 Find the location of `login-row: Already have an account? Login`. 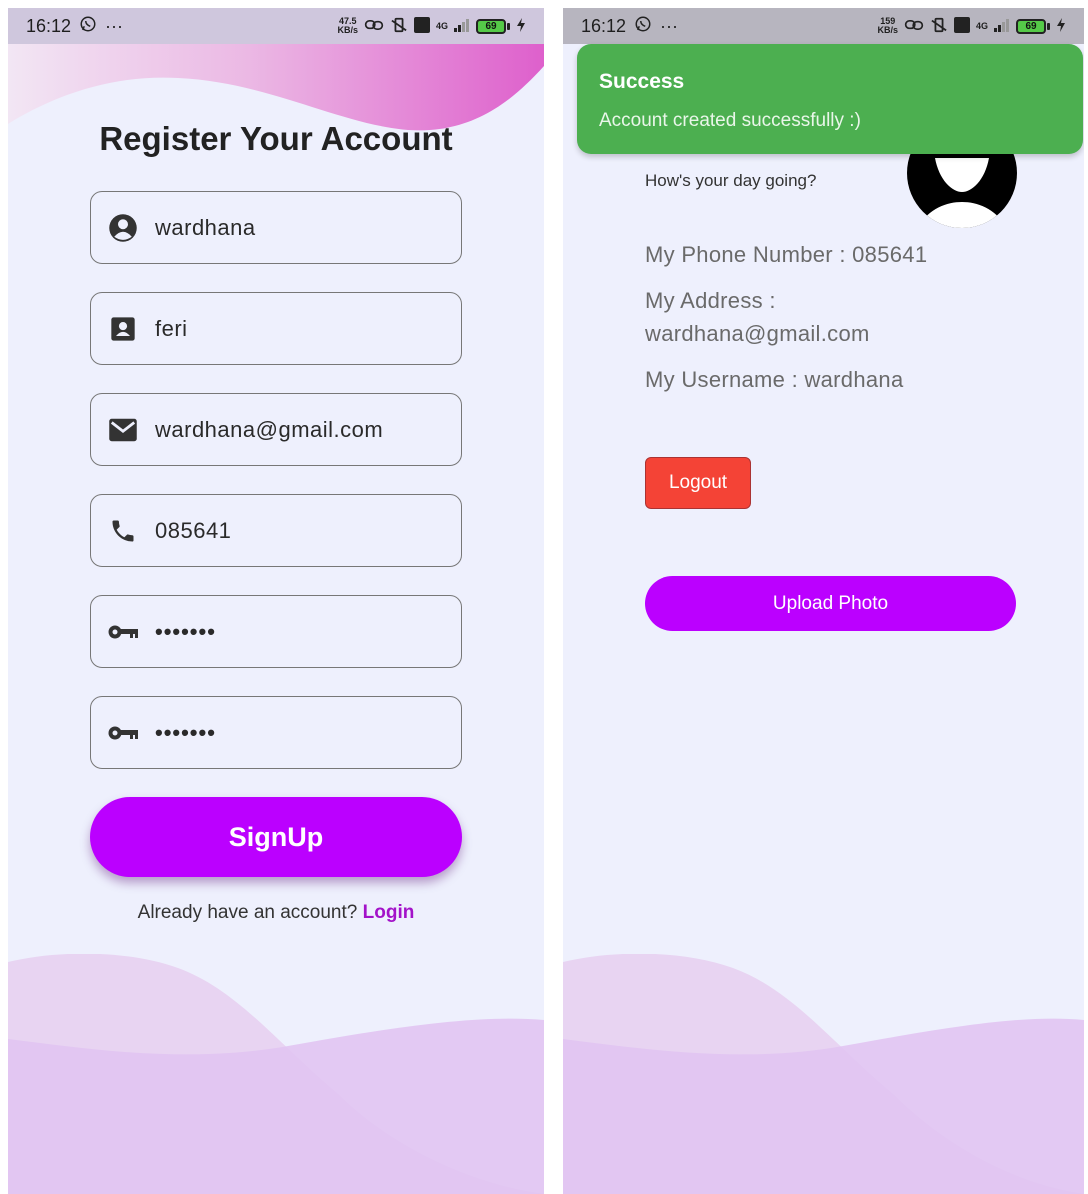

login-row: Already have an account? Login is located at coordinates (276, 913).